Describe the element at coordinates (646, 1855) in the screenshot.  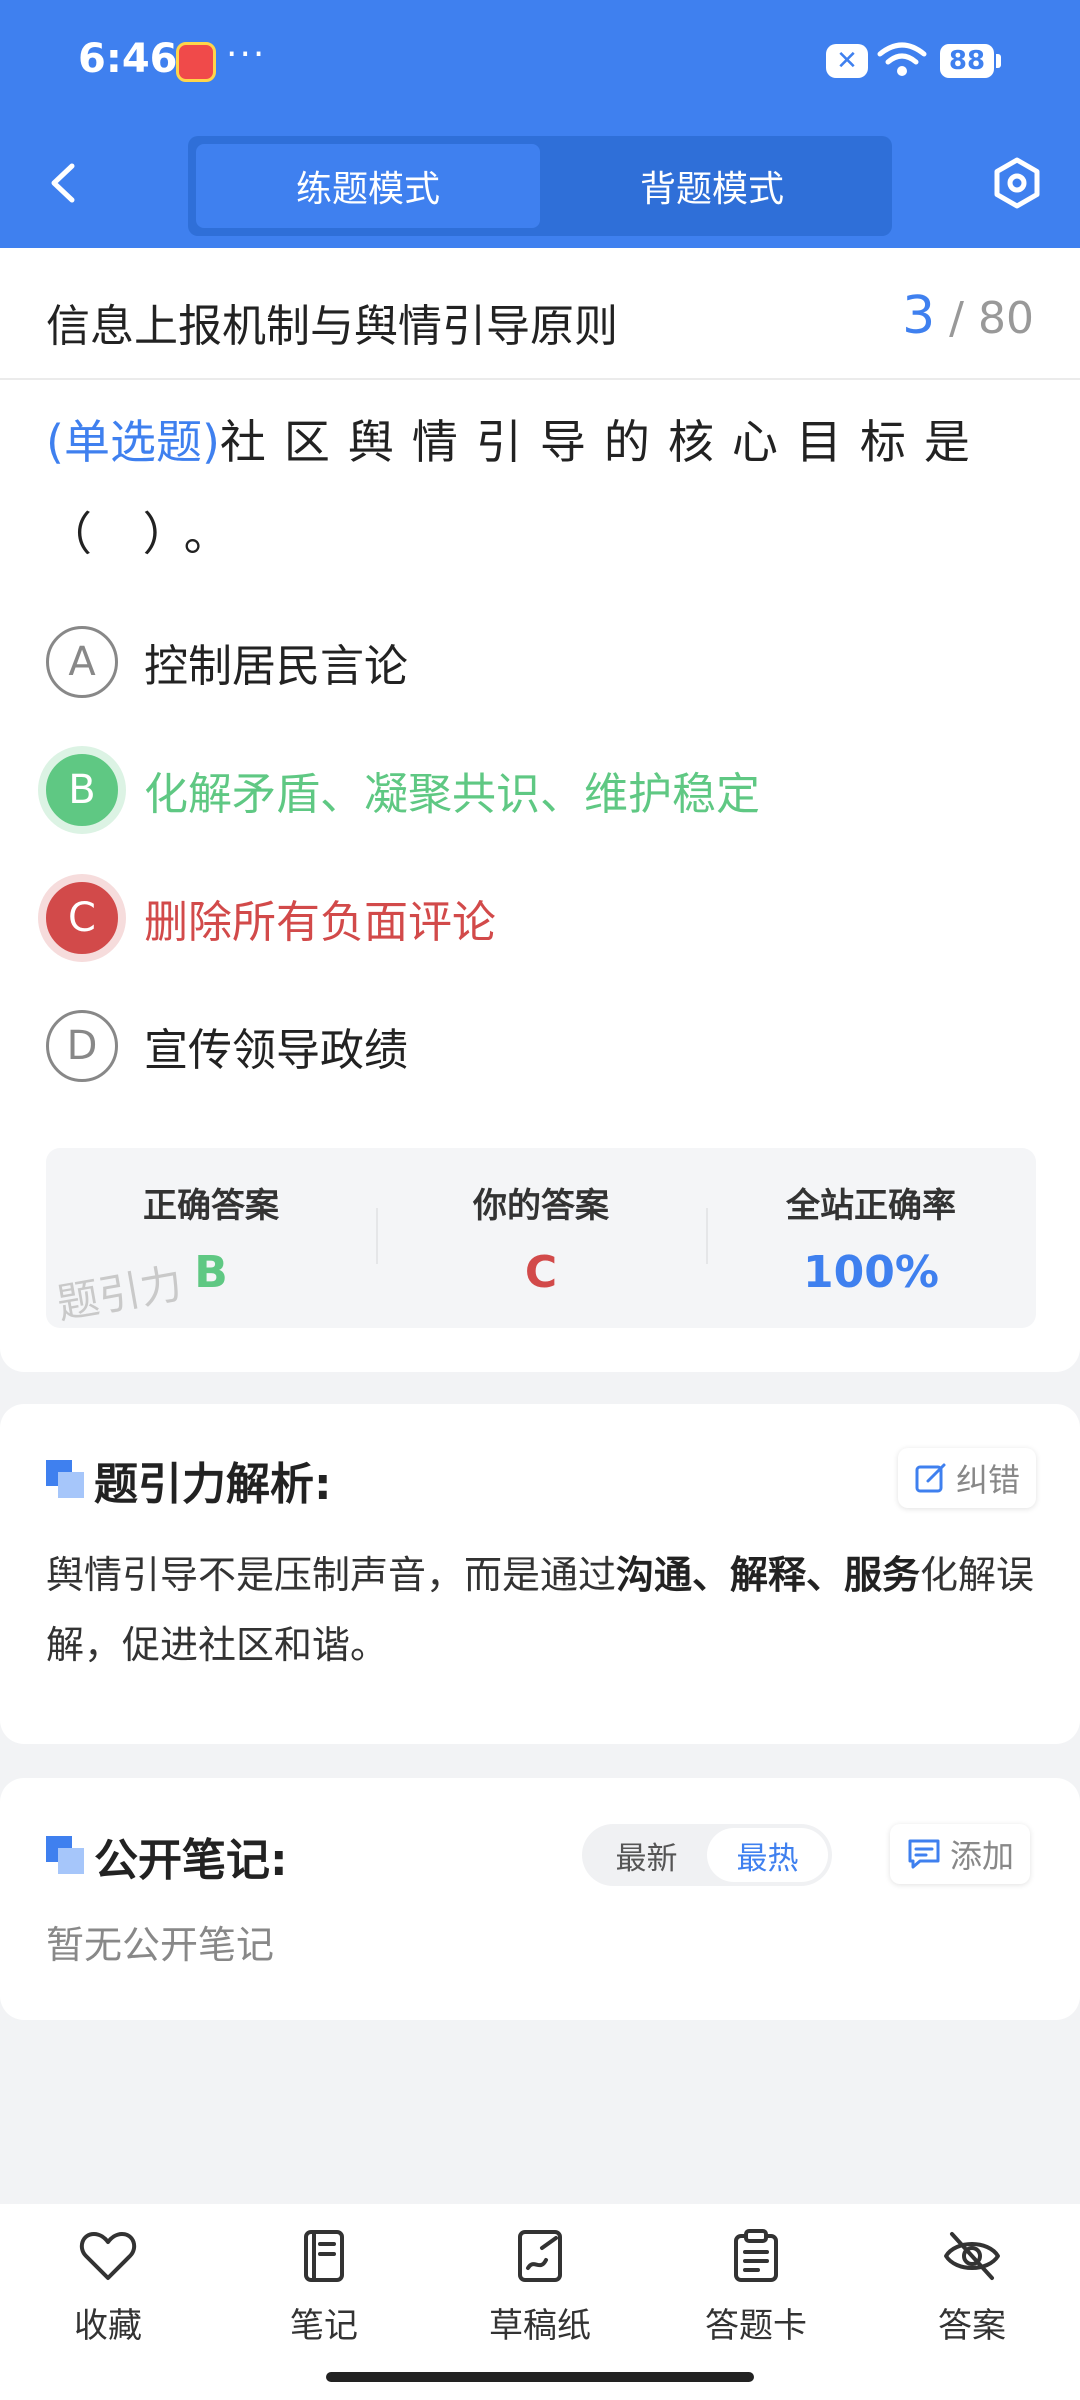
I see `sort-newest: 最新` at that location.